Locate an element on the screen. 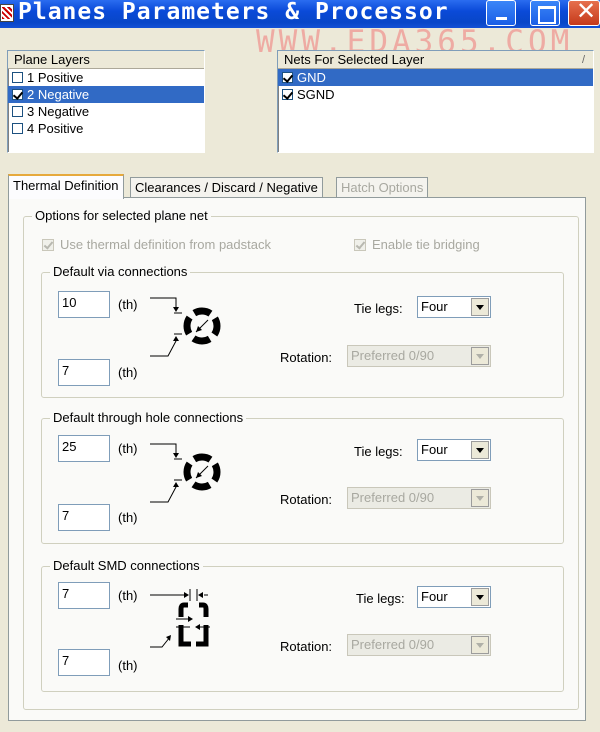 The height and width of the screenshot is (732, 600). options-group-title: Options for selected plane net is located at coordinates (121, 215).